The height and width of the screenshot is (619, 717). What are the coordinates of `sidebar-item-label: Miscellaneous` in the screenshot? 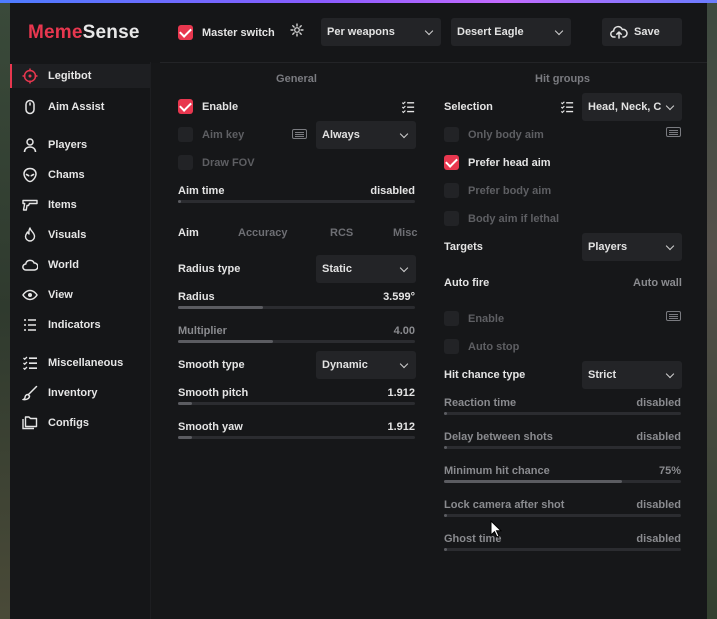 It's located at (86, 363).